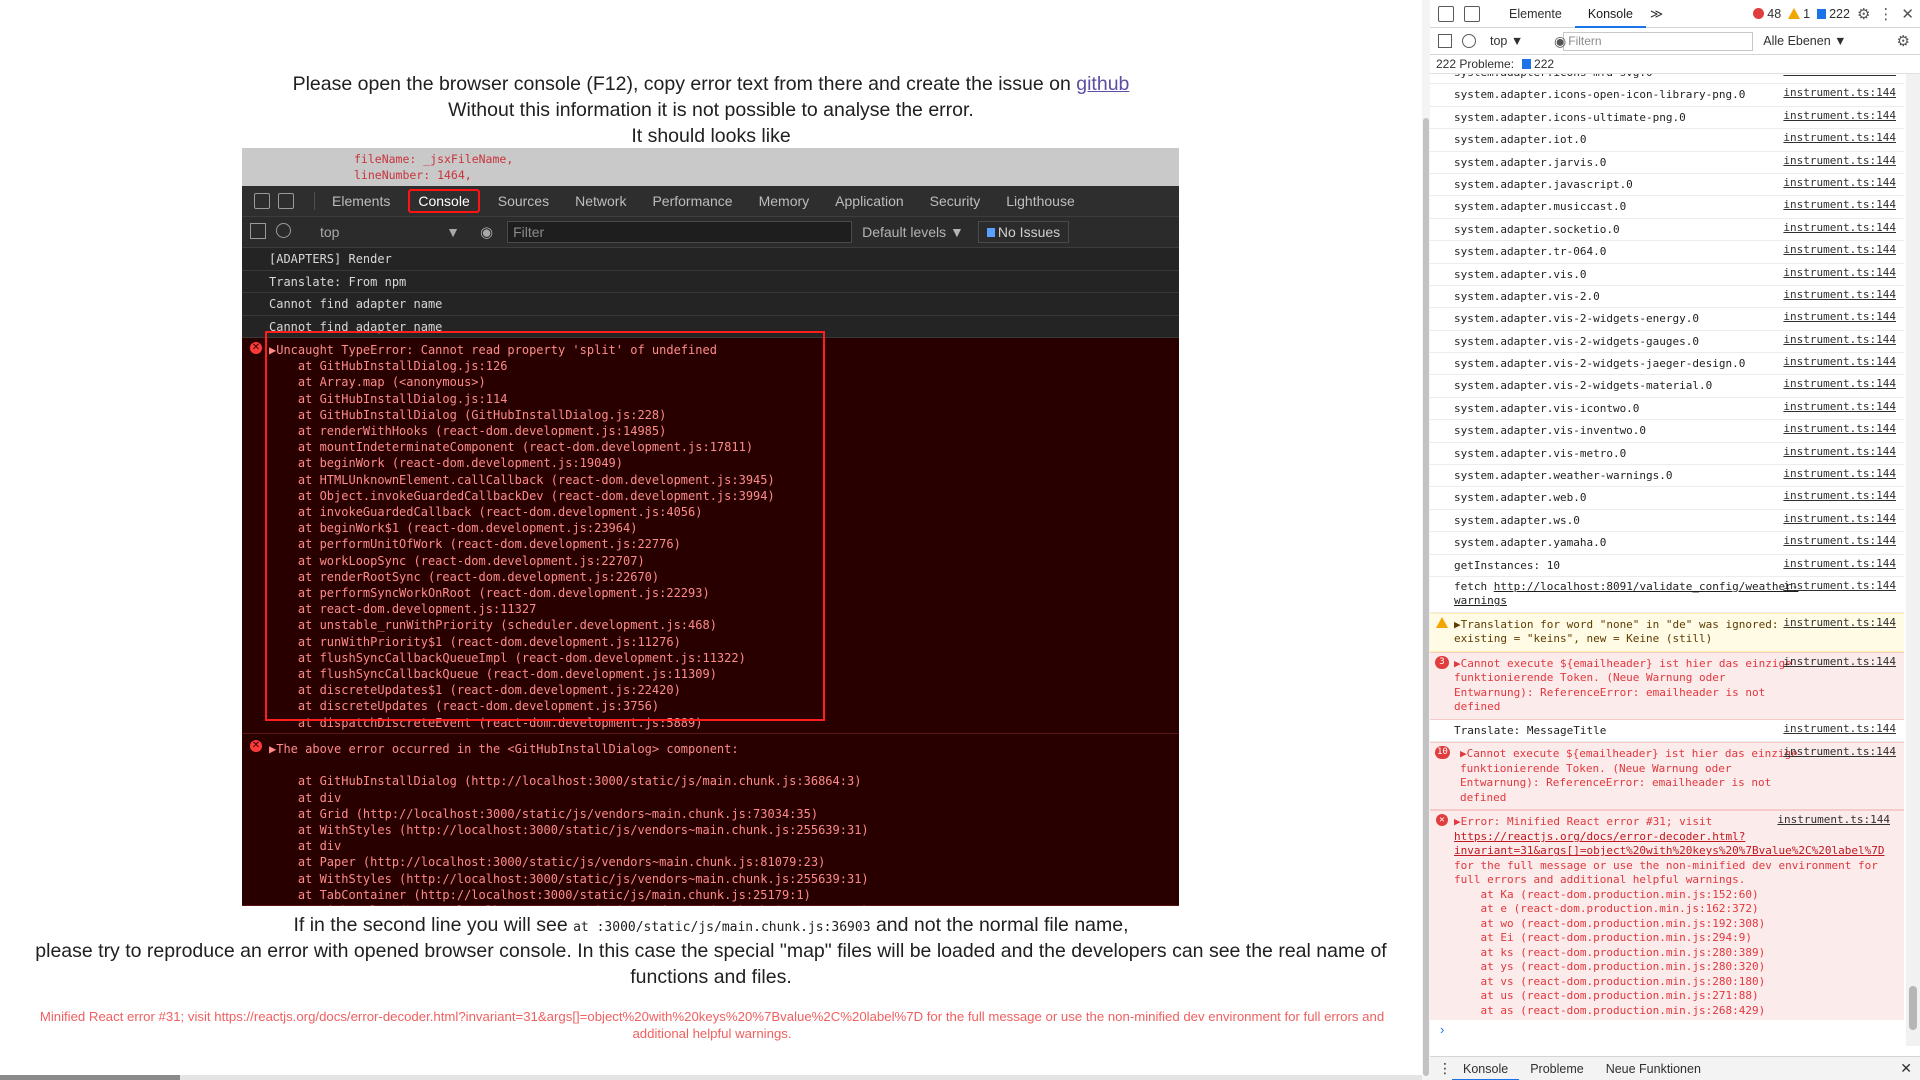 The height and width of the screenshot is (1080, 1920). I want to click on page-vertical-scrollbar, so click(1426, 540).